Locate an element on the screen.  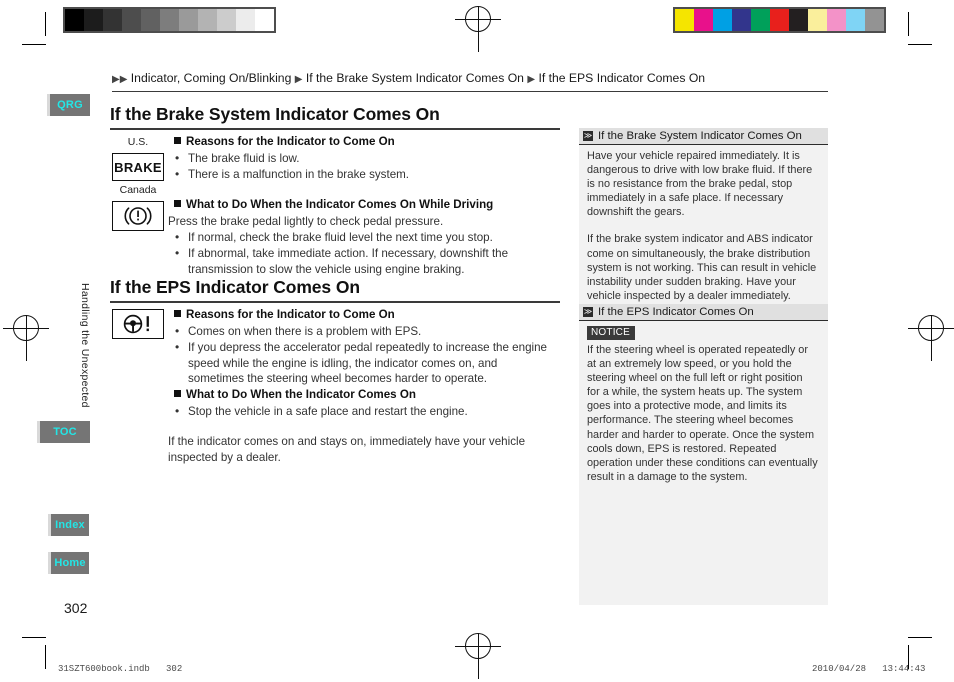
eps-whattodo-heading: What to Do When the Indicator Comes On is located at coordinates (295, 394).